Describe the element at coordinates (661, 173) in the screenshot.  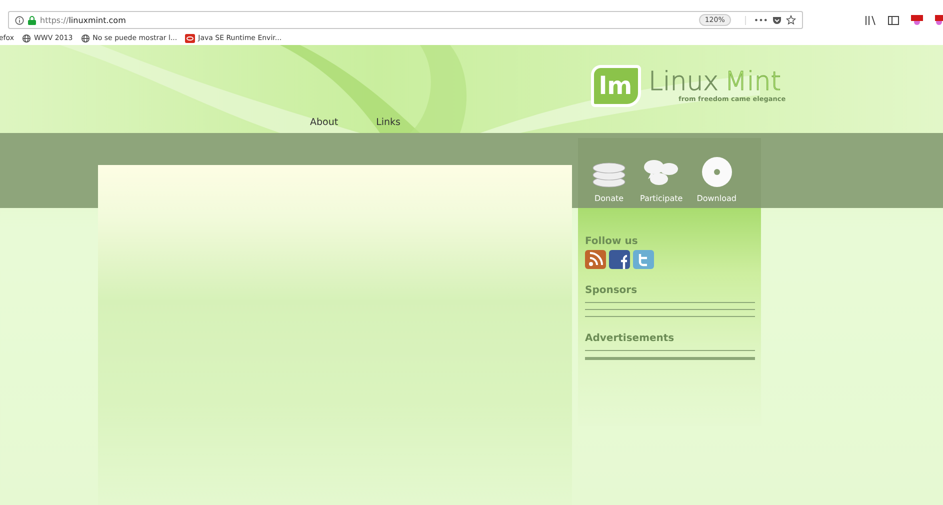
I see `speech-bubbles-icon` at that location.